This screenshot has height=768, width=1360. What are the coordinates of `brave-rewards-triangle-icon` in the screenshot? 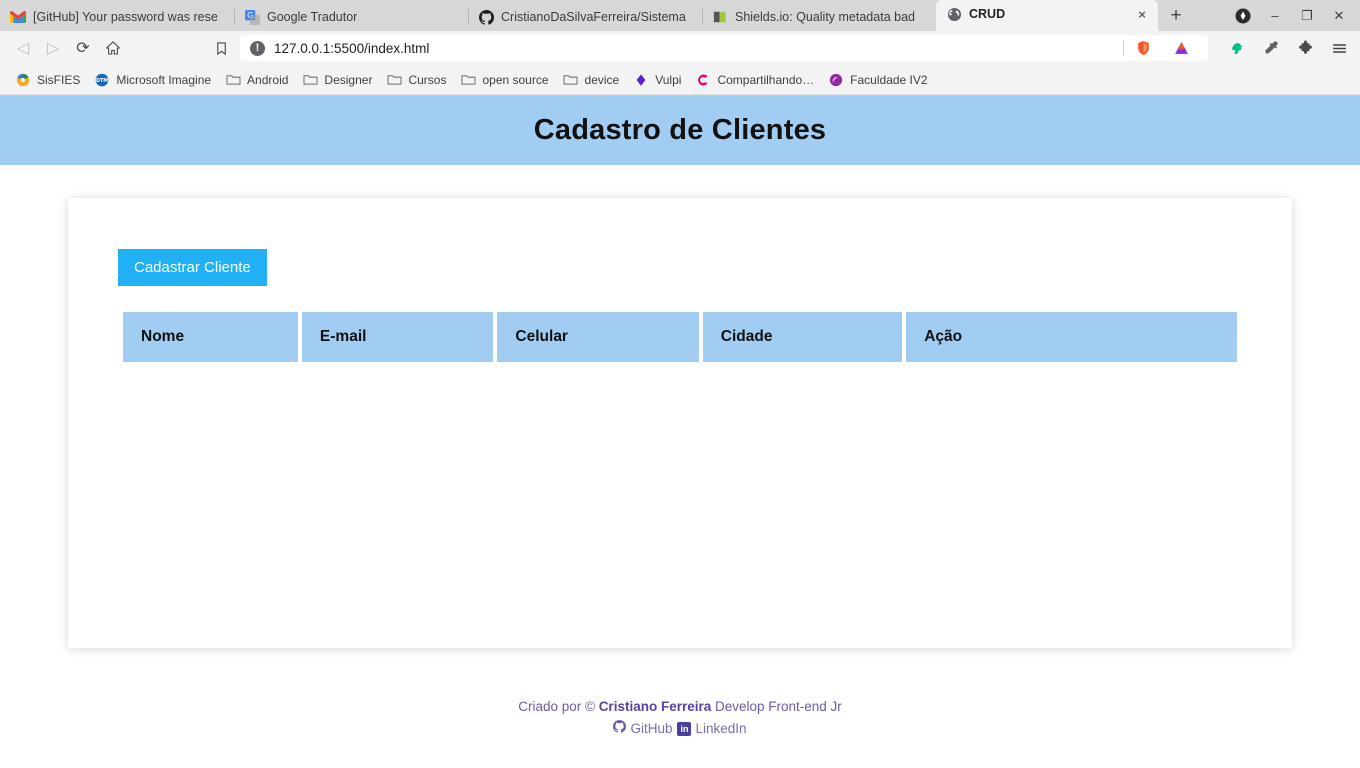 It's located at (1181, 48).